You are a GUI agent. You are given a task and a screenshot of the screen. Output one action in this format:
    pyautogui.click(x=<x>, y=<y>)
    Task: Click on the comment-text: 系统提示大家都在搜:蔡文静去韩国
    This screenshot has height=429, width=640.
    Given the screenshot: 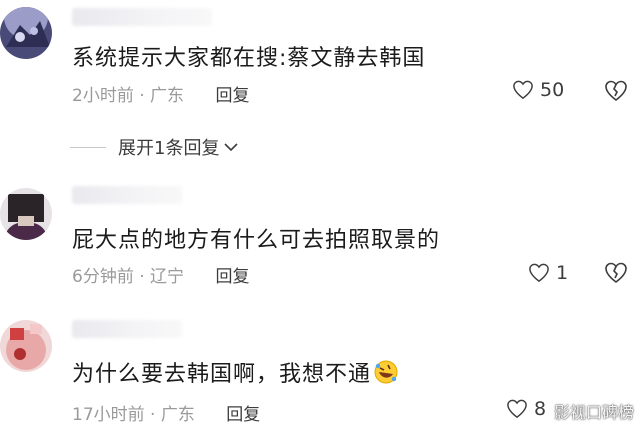 What is the action you would take?
    pyautogui.click(x=249, y=58)
    